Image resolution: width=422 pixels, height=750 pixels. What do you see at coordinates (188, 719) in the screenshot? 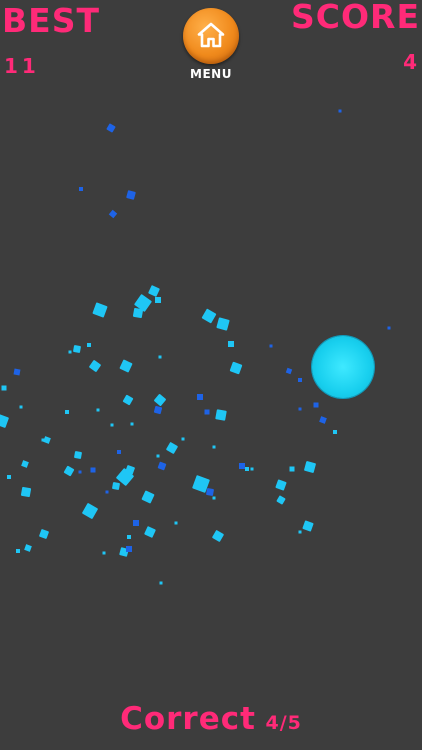
I see `result-word: Correct` at bounding box center [188, 719].